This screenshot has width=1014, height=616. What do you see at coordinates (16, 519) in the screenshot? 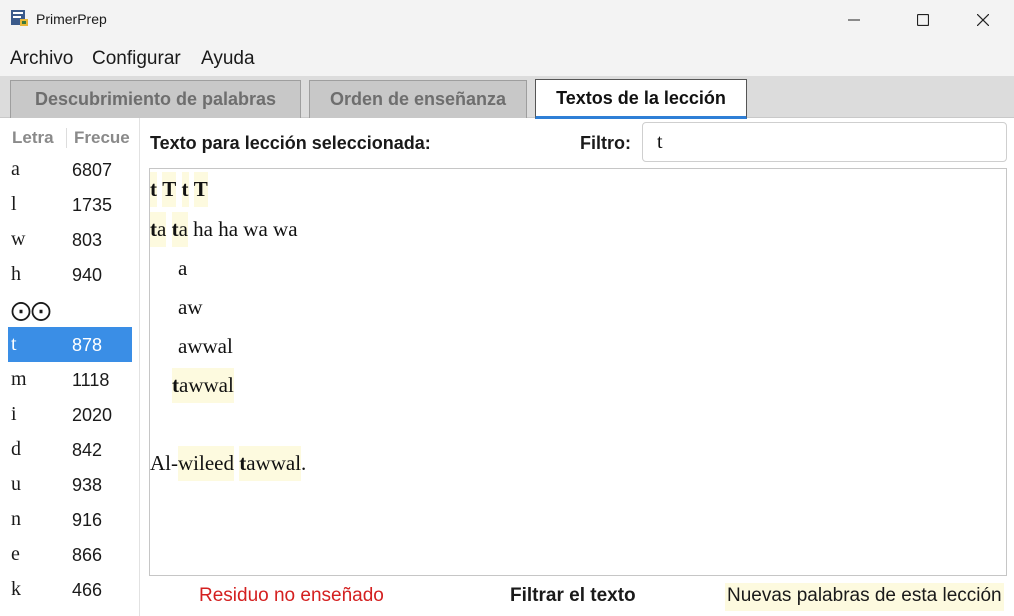
I see `letter-cell: n` at bounding box center [16, 519].